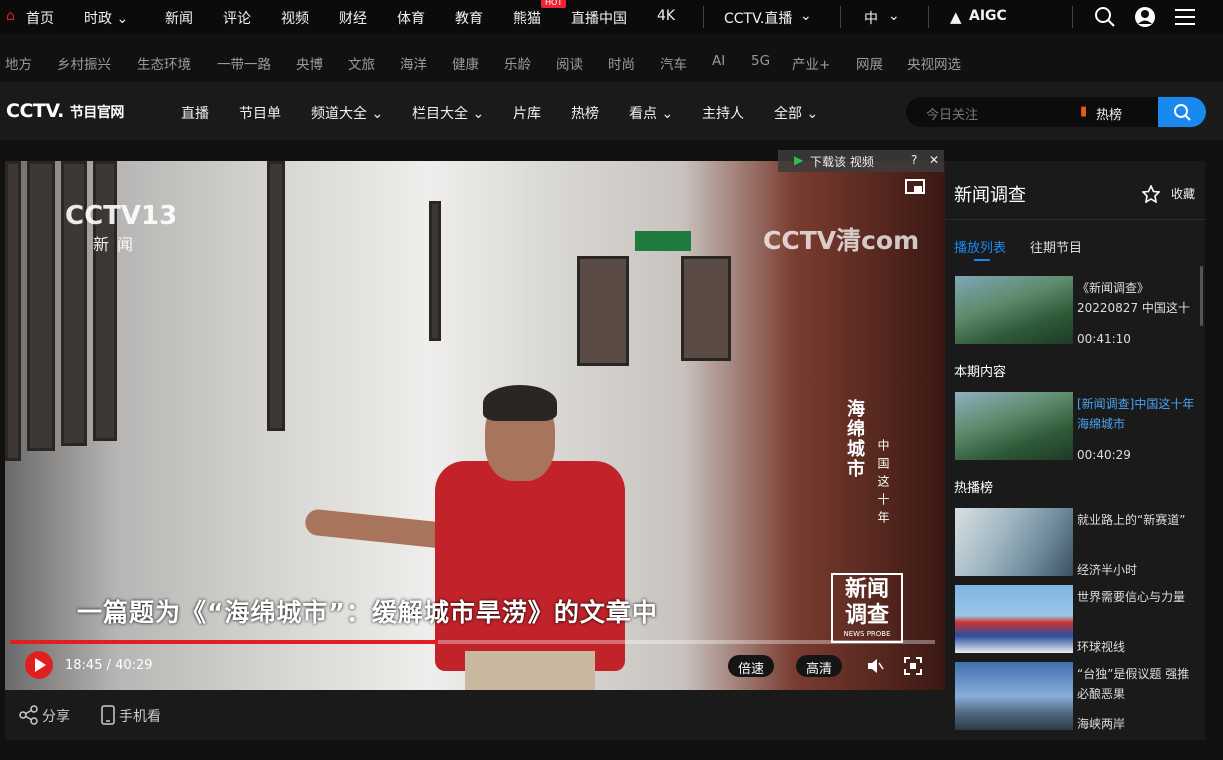 This screenshot has width=1223, height=760. I want to click on menu-icon, so click(1185, 17).